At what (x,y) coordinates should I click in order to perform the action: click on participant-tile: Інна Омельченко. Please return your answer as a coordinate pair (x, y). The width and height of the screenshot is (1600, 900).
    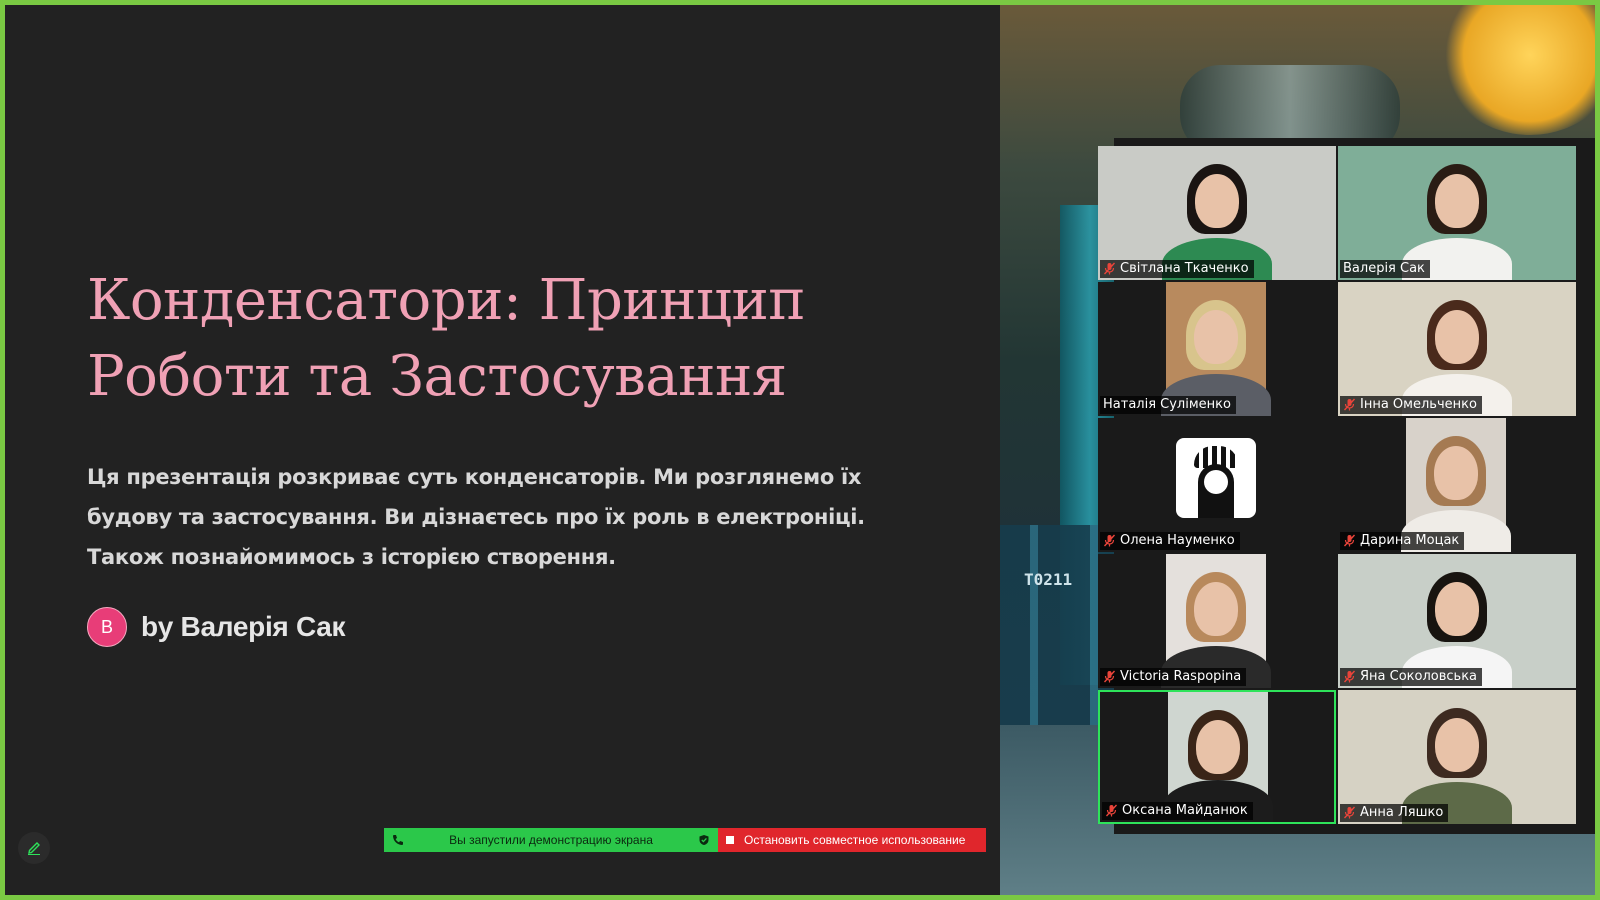
    Looking at the image, I should click on (1457, 349).